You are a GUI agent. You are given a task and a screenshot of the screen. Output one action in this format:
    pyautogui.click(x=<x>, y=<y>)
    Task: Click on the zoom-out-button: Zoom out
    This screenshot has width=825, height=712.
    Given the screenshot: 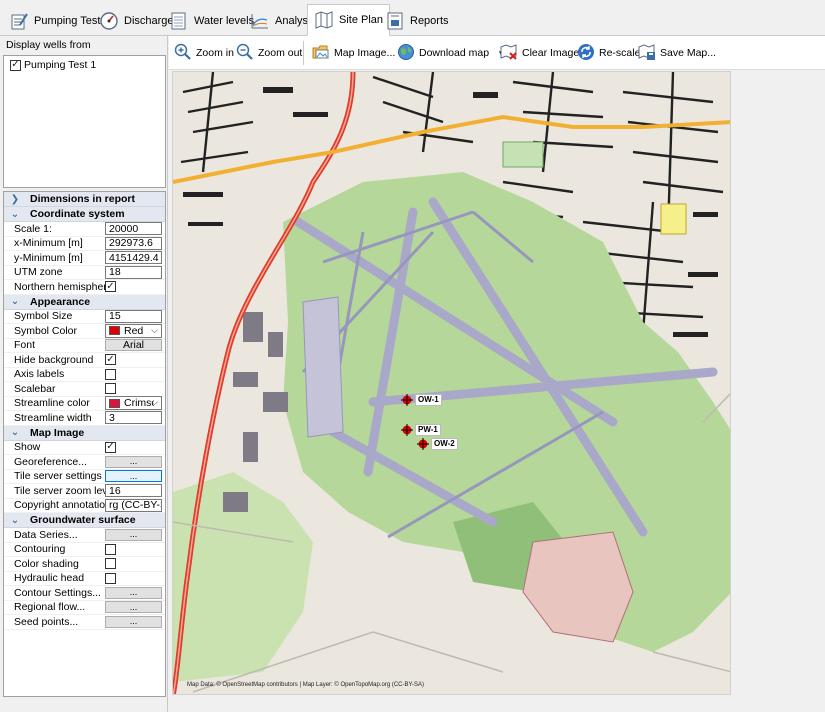 What is the action you would take?
    pyautogui.click(x=269, y=53)
    